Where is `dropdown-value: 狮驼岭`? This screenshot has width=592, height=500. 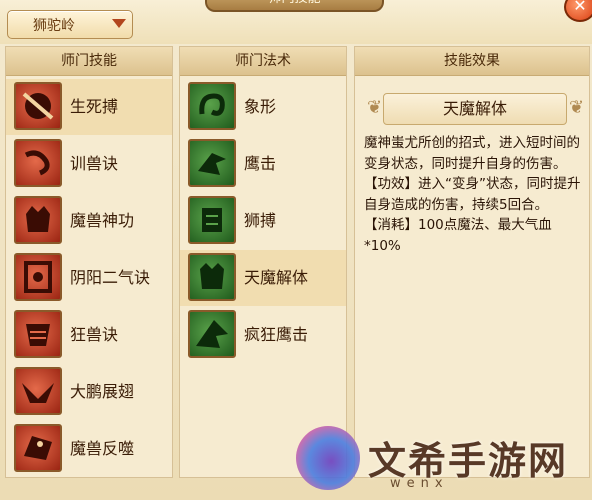 dropdown-value: 狮驼岭 is located at coordinates (54, 26).